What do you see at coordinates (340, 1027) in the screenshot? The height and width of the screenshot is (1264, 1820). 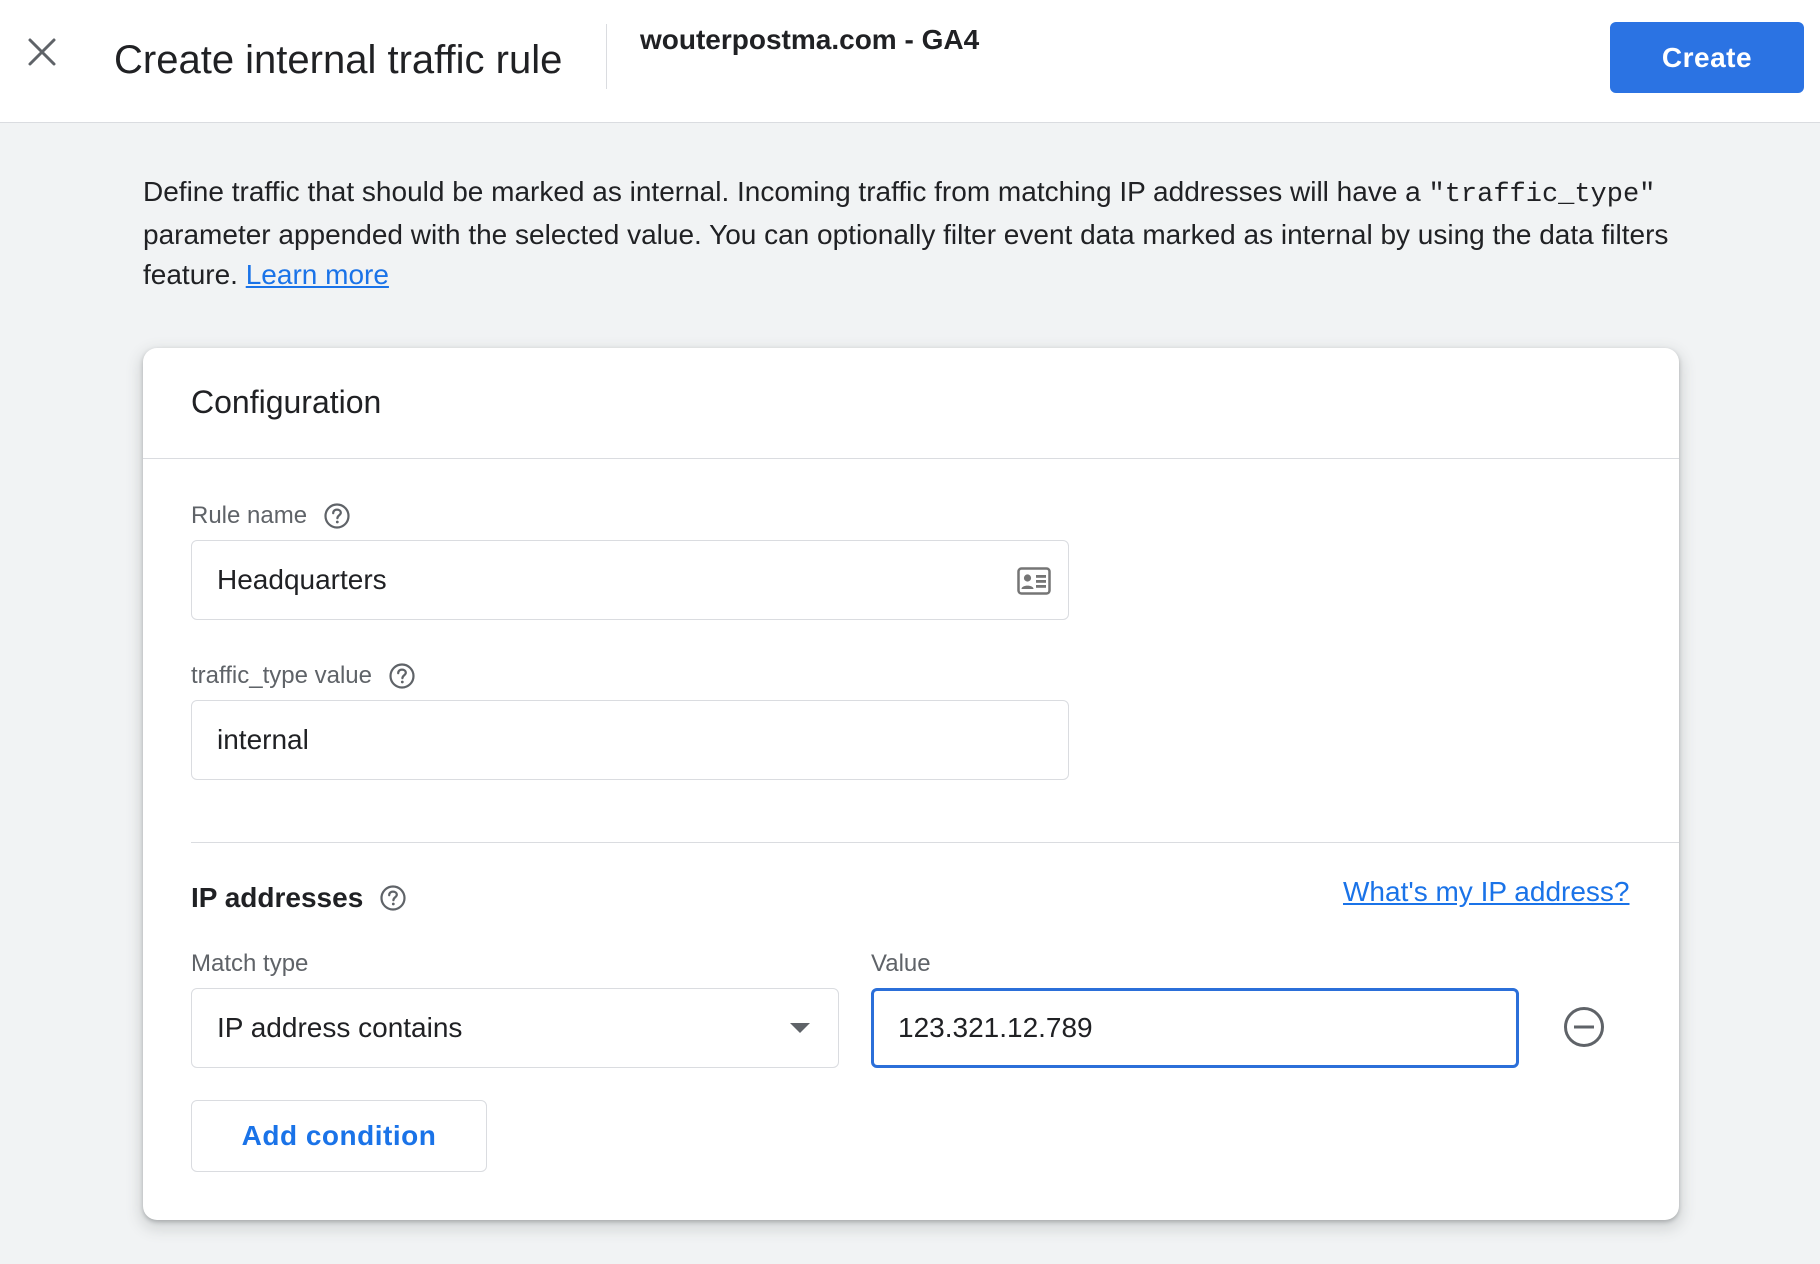 I see `match-type-selected: IP address contains` at bounding box center [340, 1027].